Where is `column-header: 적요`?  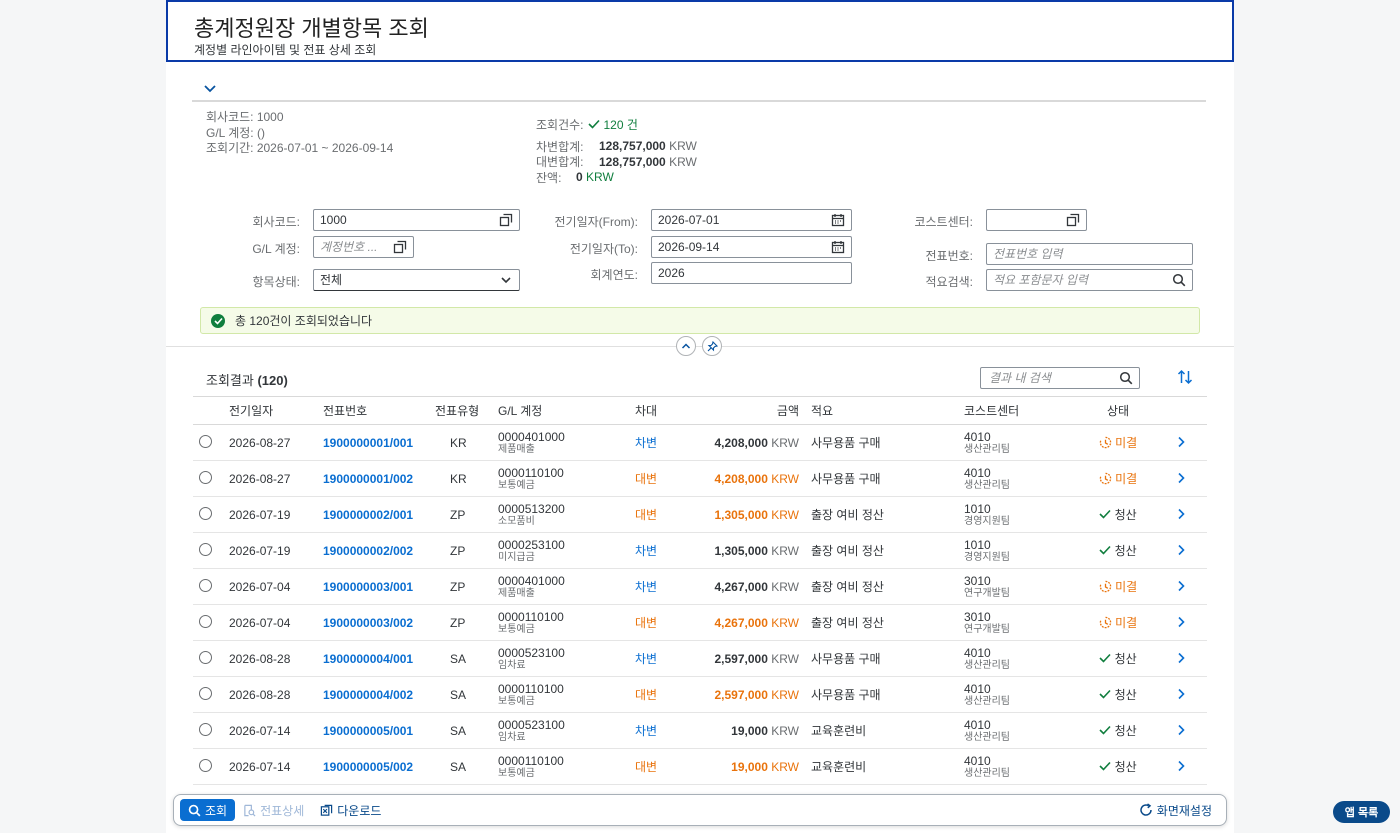 column-header: 적요 is located at coordinates (887, 410).